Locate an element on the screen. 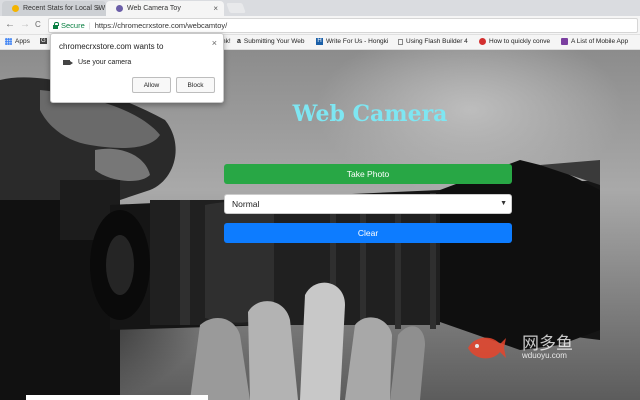 Image resolution: width=640 pixels, height=400 pixels. watermark-en: wduoyu.com is located at coordinates (544, 355).